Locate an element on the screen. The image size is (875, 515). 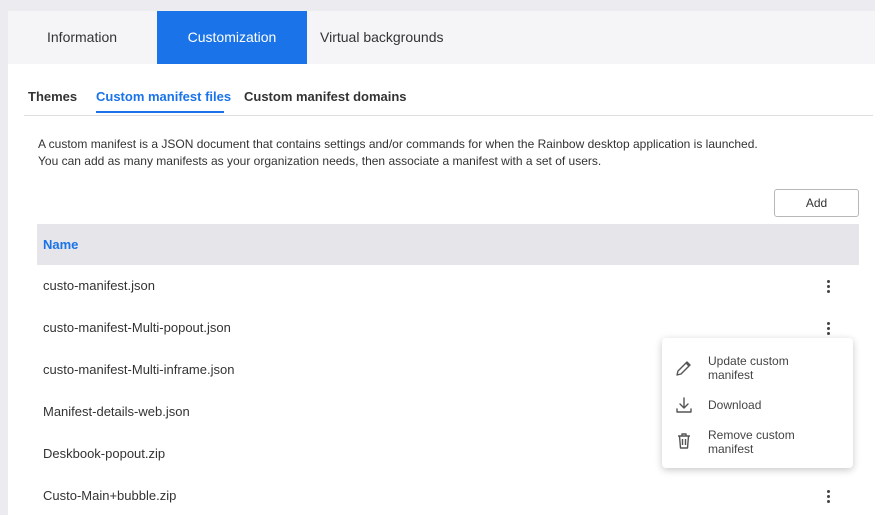
download-icon is located at coordinates (684, 405).